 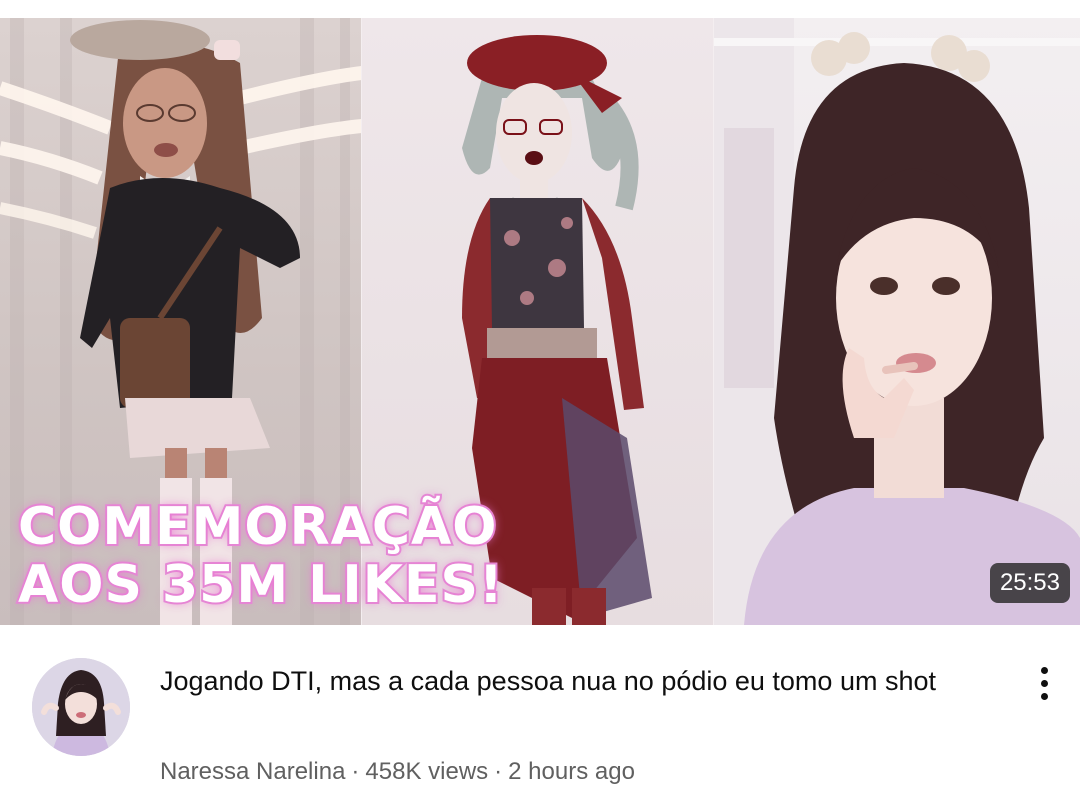 I want to click on channel-avatar, so click(x=81, y=707).